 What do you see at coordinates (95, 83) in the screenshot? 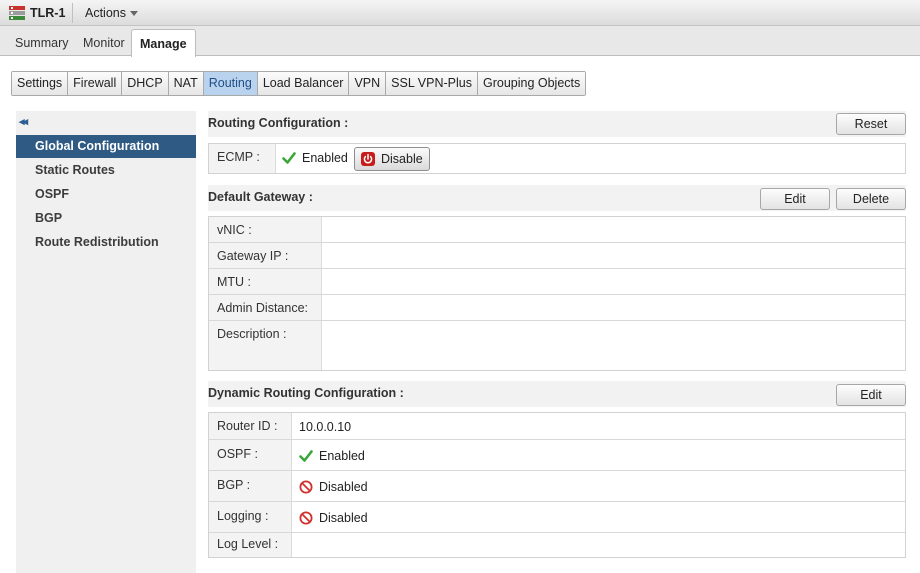
I see `subtab-firewall: Firewall` at bounding box center [95, 83].